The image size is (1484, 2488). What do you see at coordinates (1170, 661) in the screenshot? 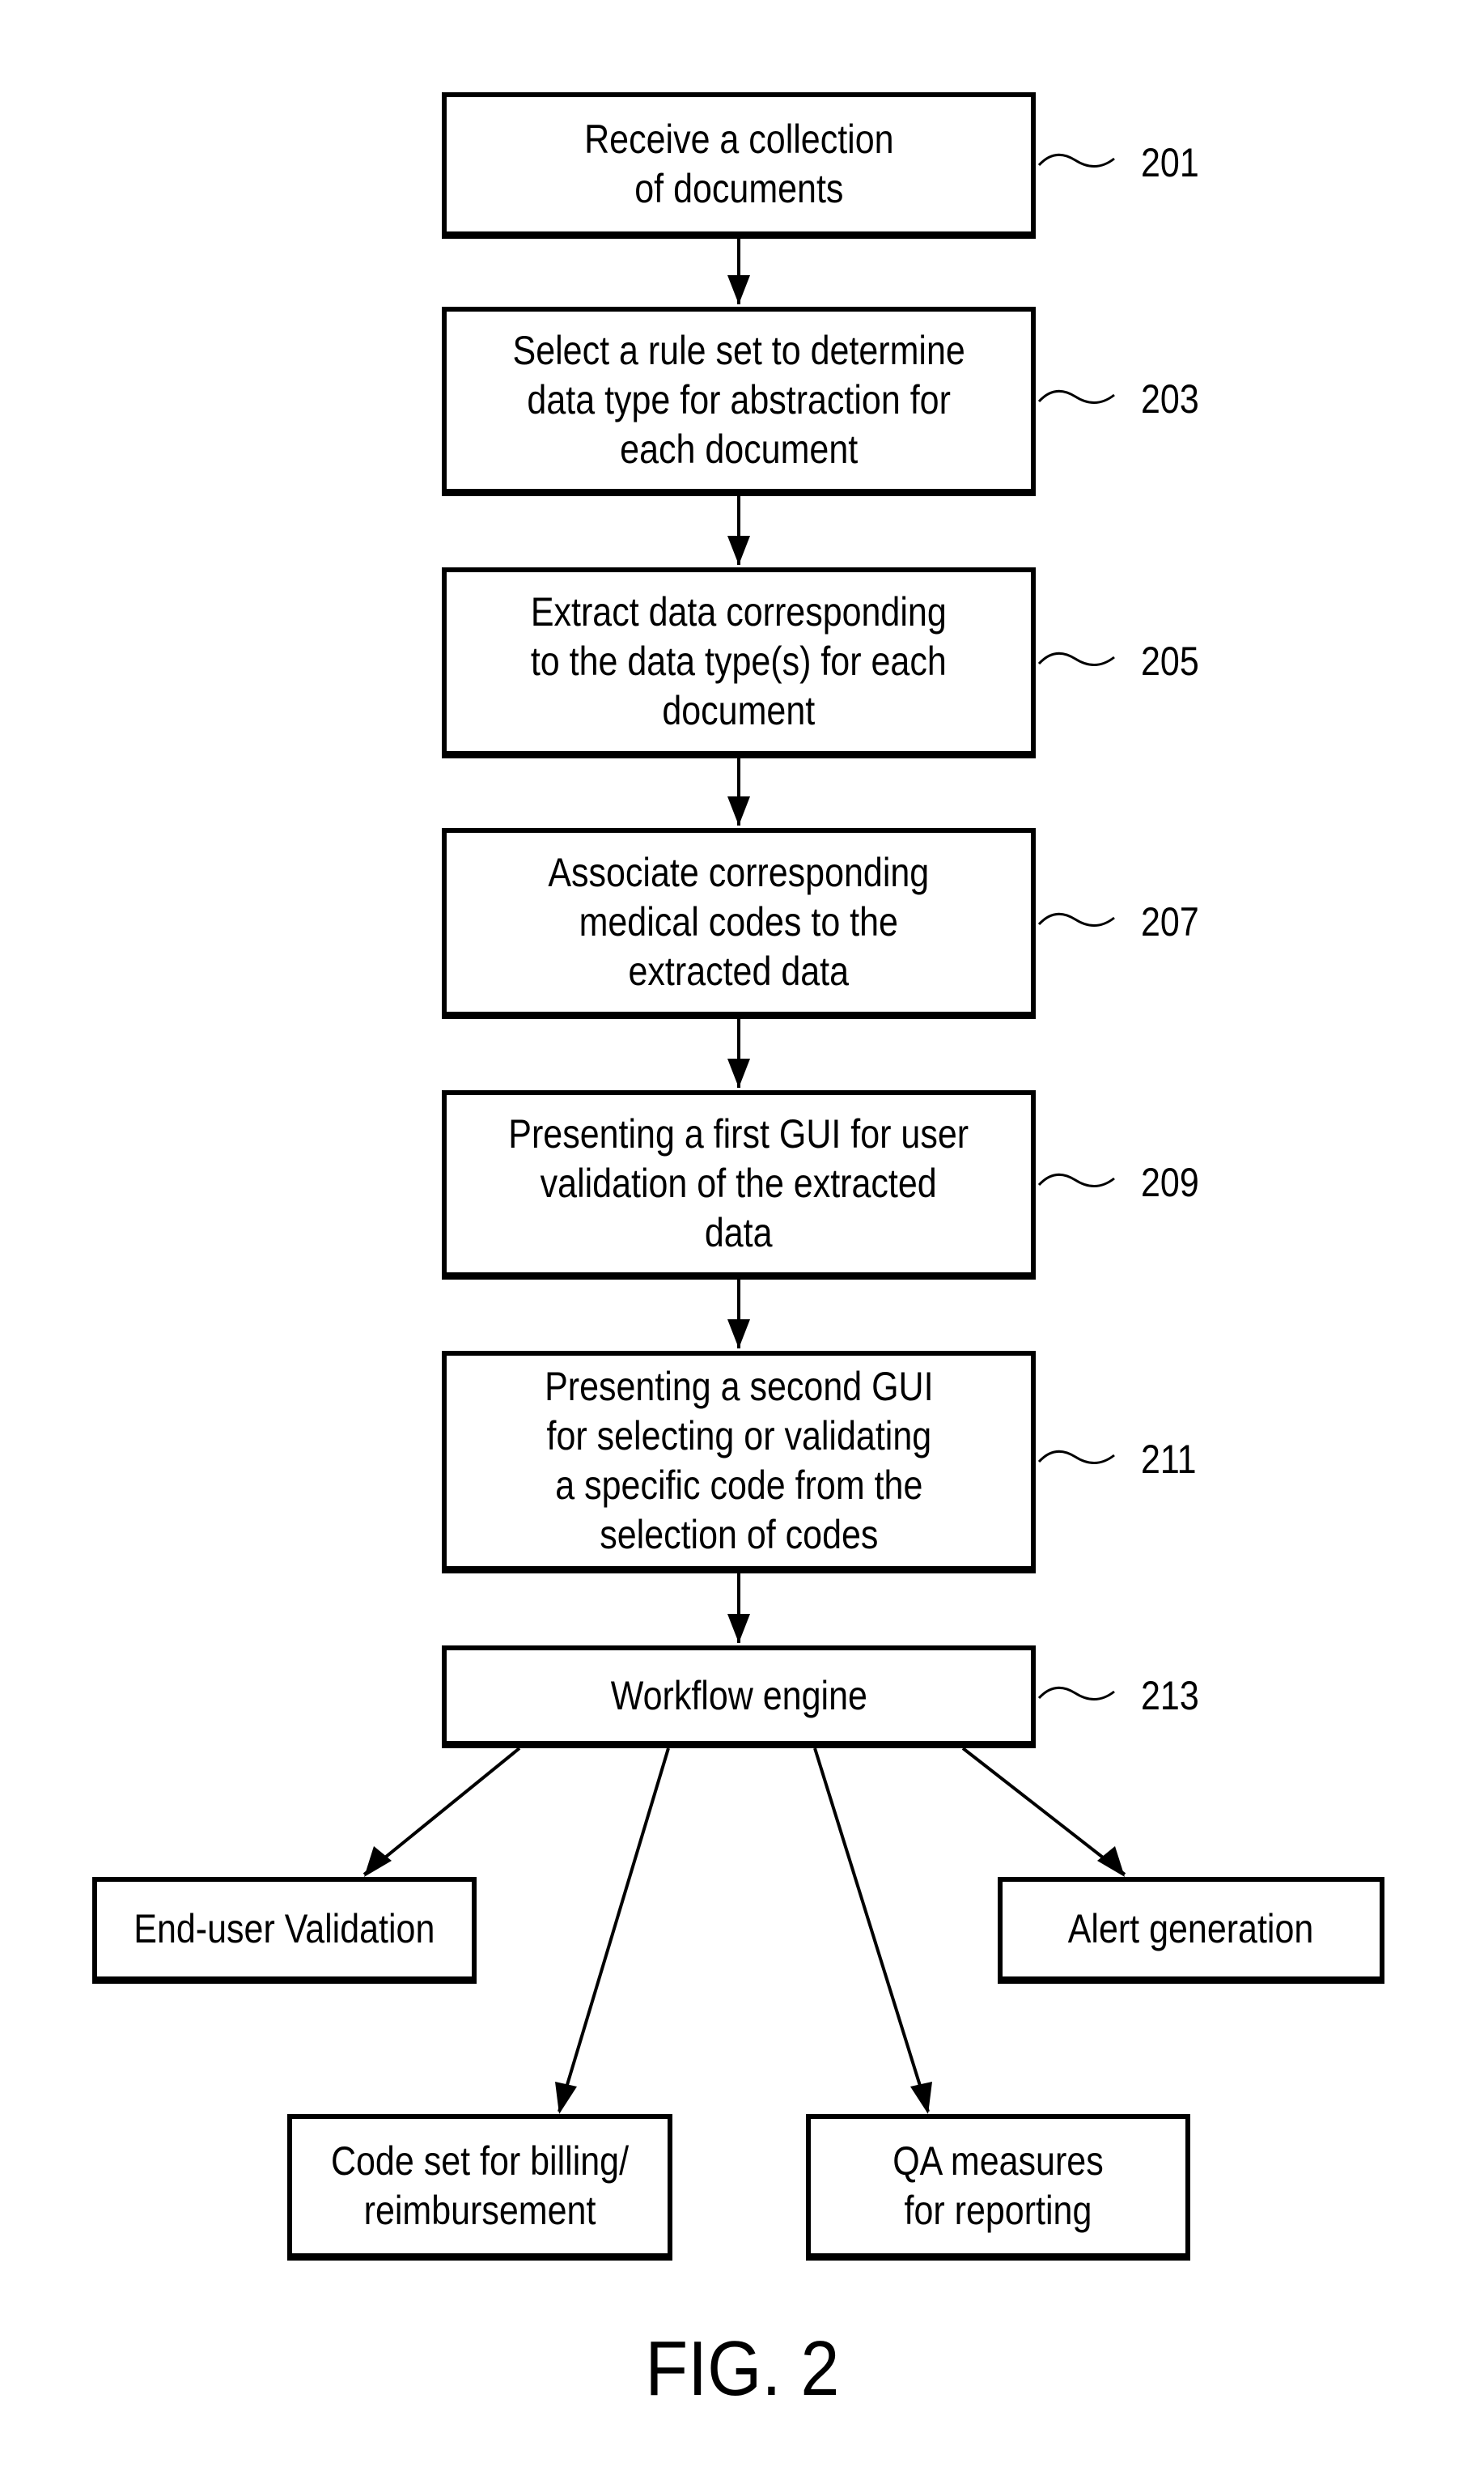
I see `ref-205: 205` at bounding box center [1170, 661].